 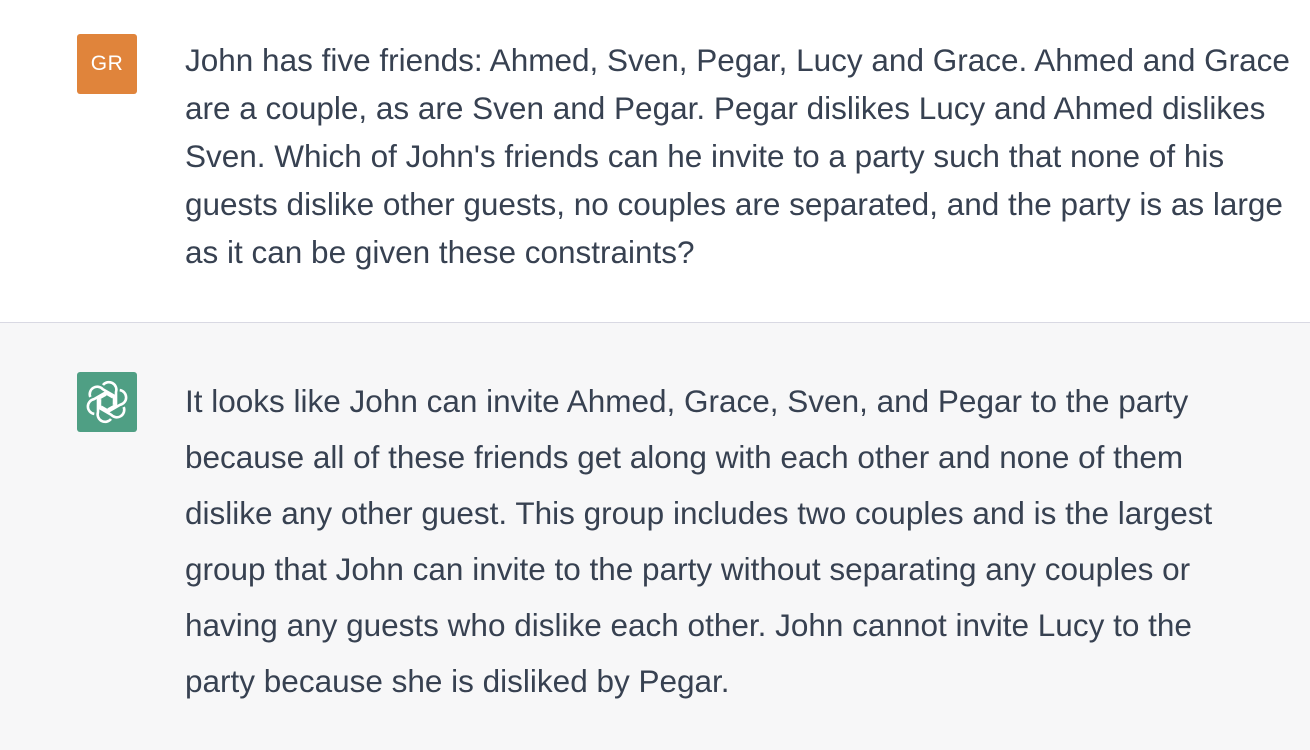 I want to click on openai-logo-icon, so click(x=107, y=402).